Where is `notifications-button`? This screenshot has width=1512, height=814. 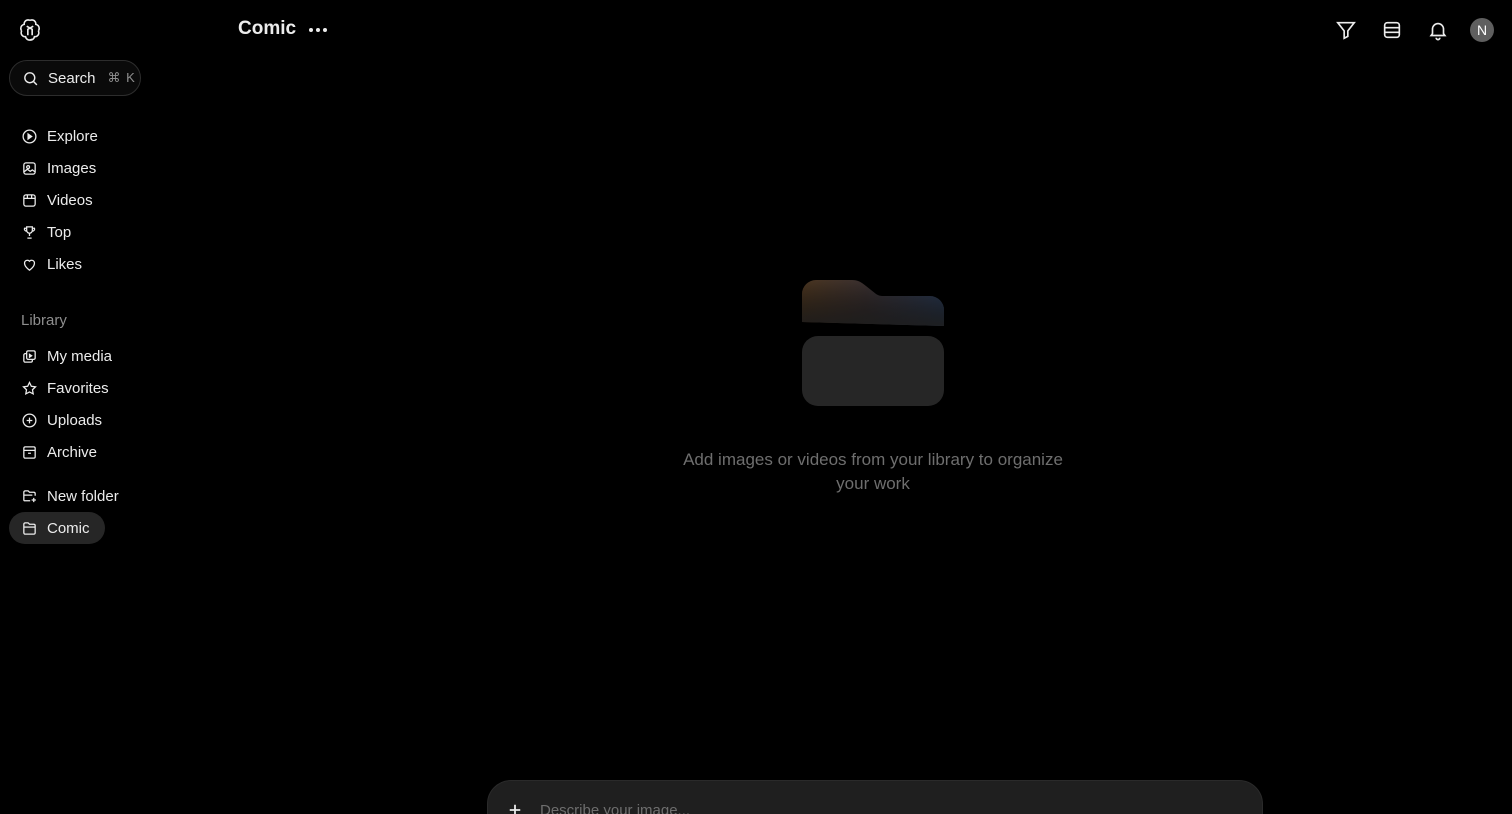
notifications-button is located at coordinates (1438, 30).